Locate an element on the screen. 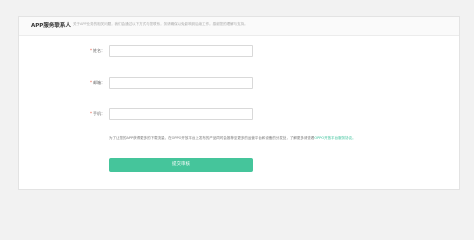  phone-label: *手机： is located at coordinates (97, 113).